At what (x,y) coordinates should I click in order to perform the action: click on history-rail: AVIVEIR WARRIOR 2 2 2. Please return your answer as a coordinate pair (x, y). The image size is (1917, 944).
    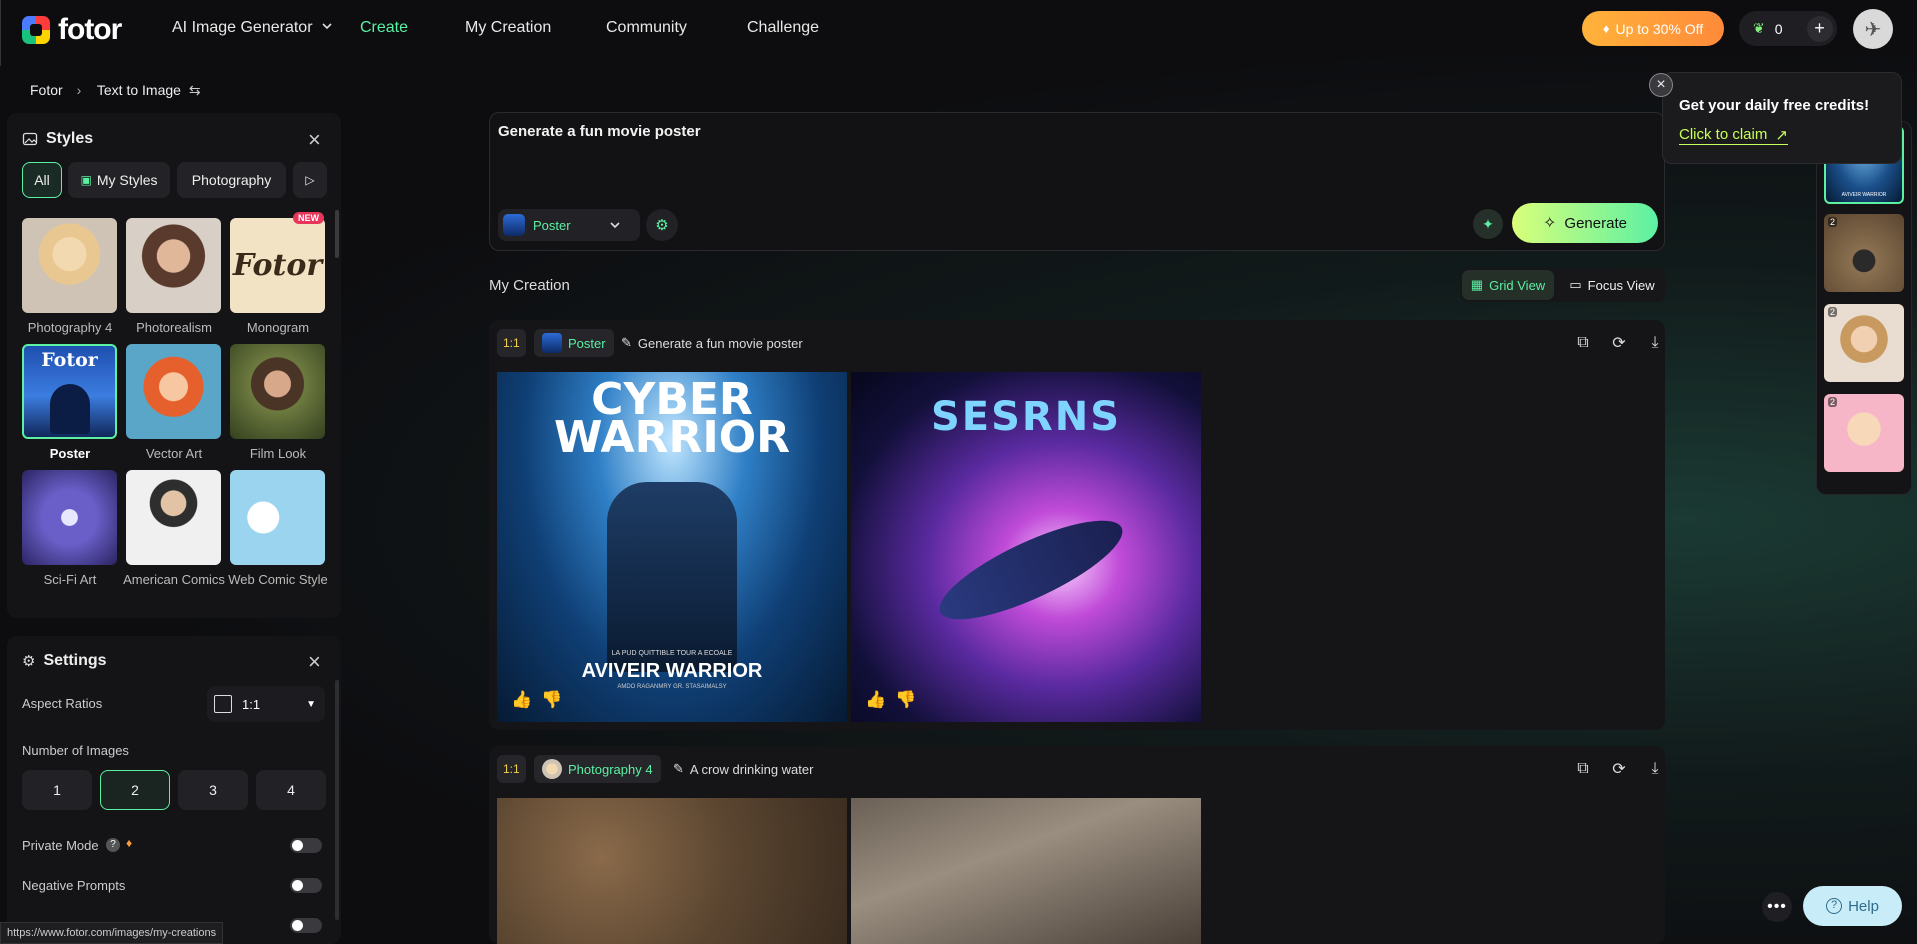
    Looking at the image, I should click on (1864, 308).